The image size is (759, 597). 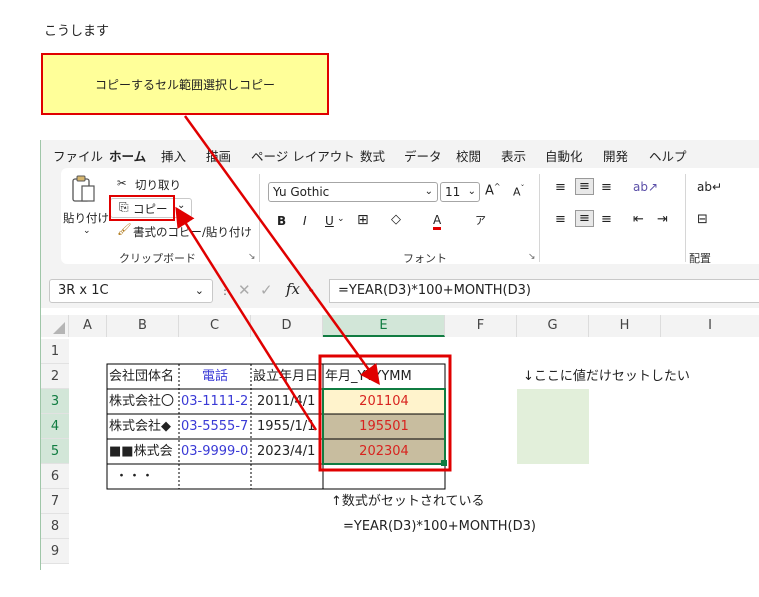 I want to click on row-header-7: 7, so click(x=55, y=501).